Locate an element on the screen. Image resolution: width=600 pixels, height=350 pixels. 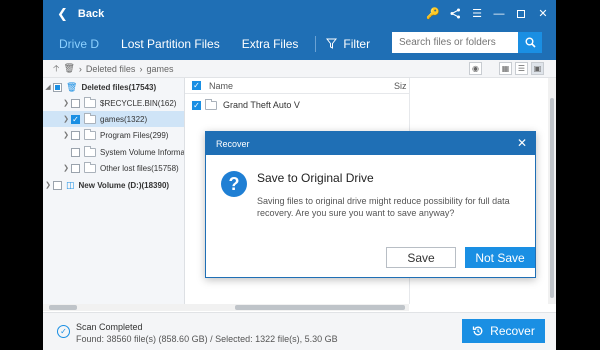
search-button is located at coordinates (530, 42).